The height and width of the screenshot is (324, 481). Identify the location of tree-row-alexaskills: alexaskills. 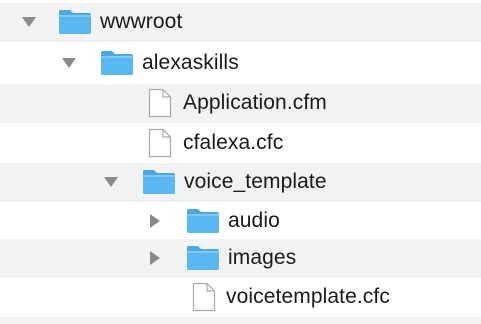
(240, 63).